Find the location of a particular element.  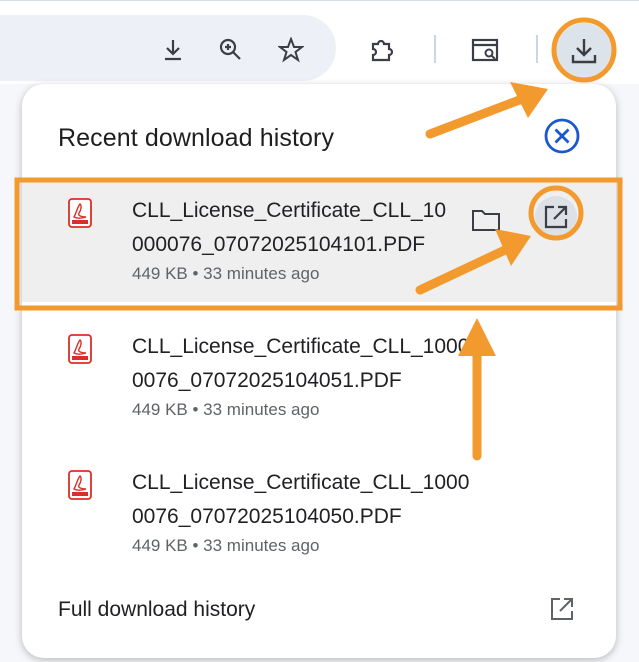

star-icon is located at coordinates (291, 50).